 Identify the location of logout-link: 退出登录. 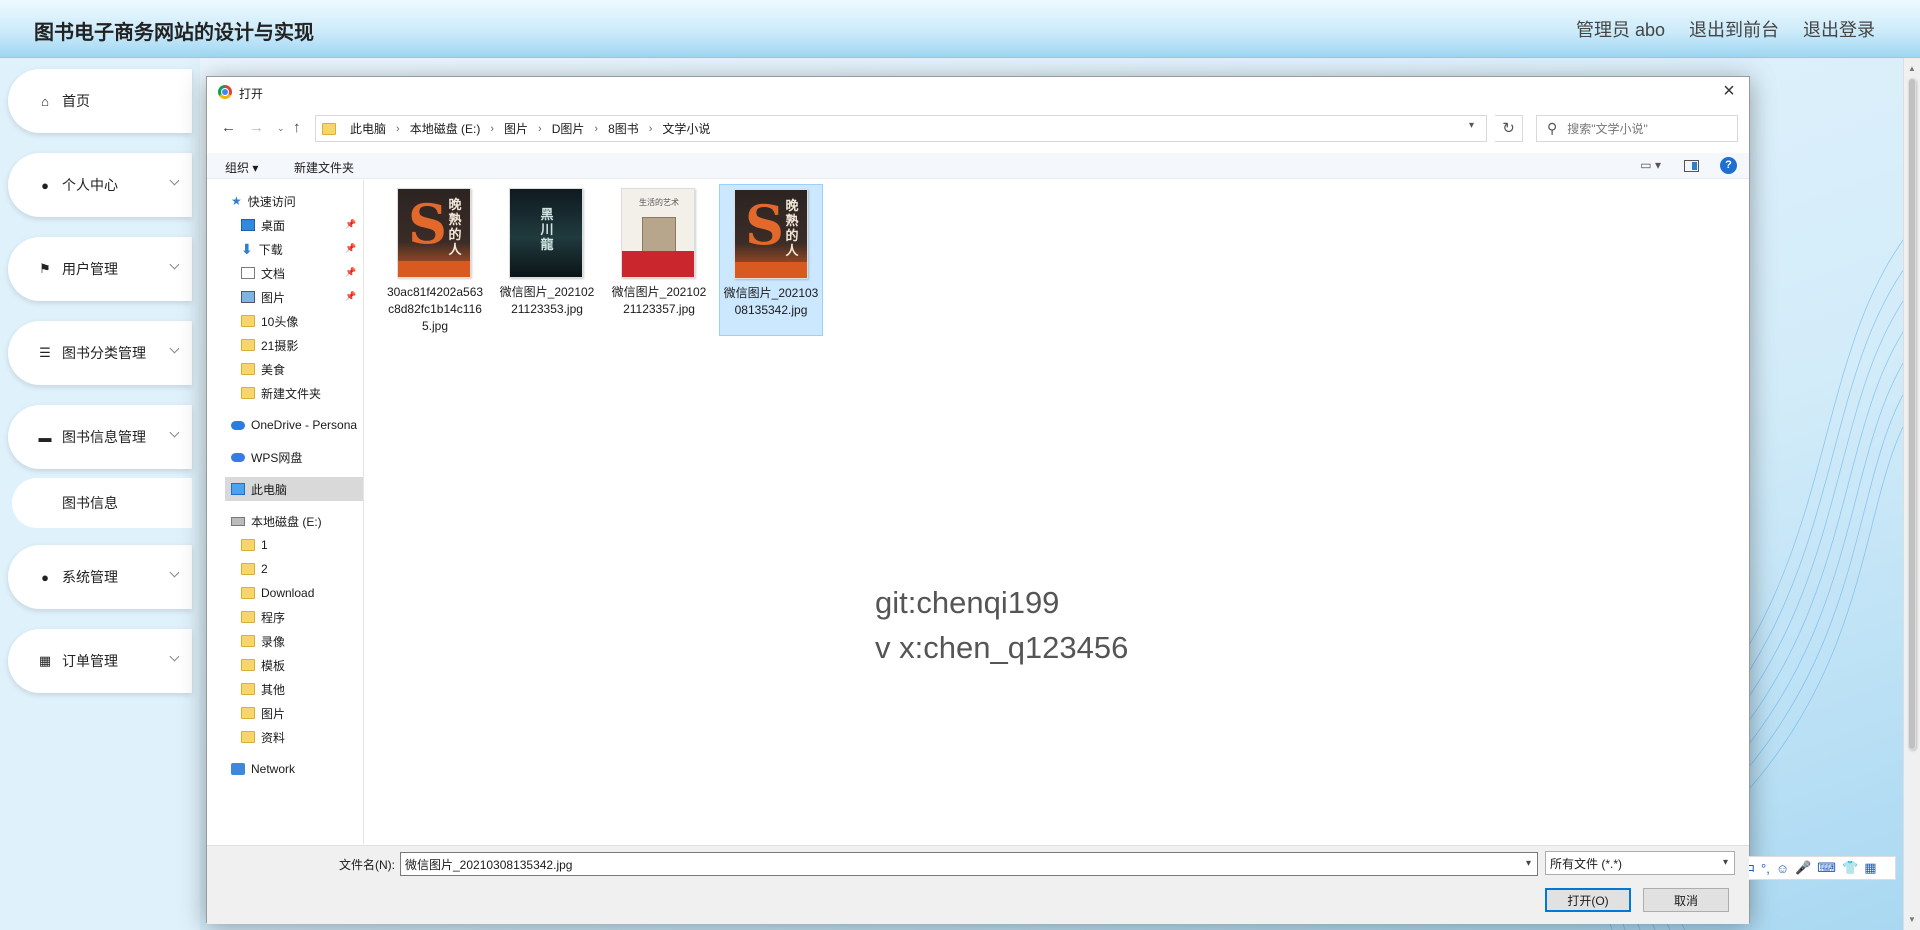
(1839, 29).